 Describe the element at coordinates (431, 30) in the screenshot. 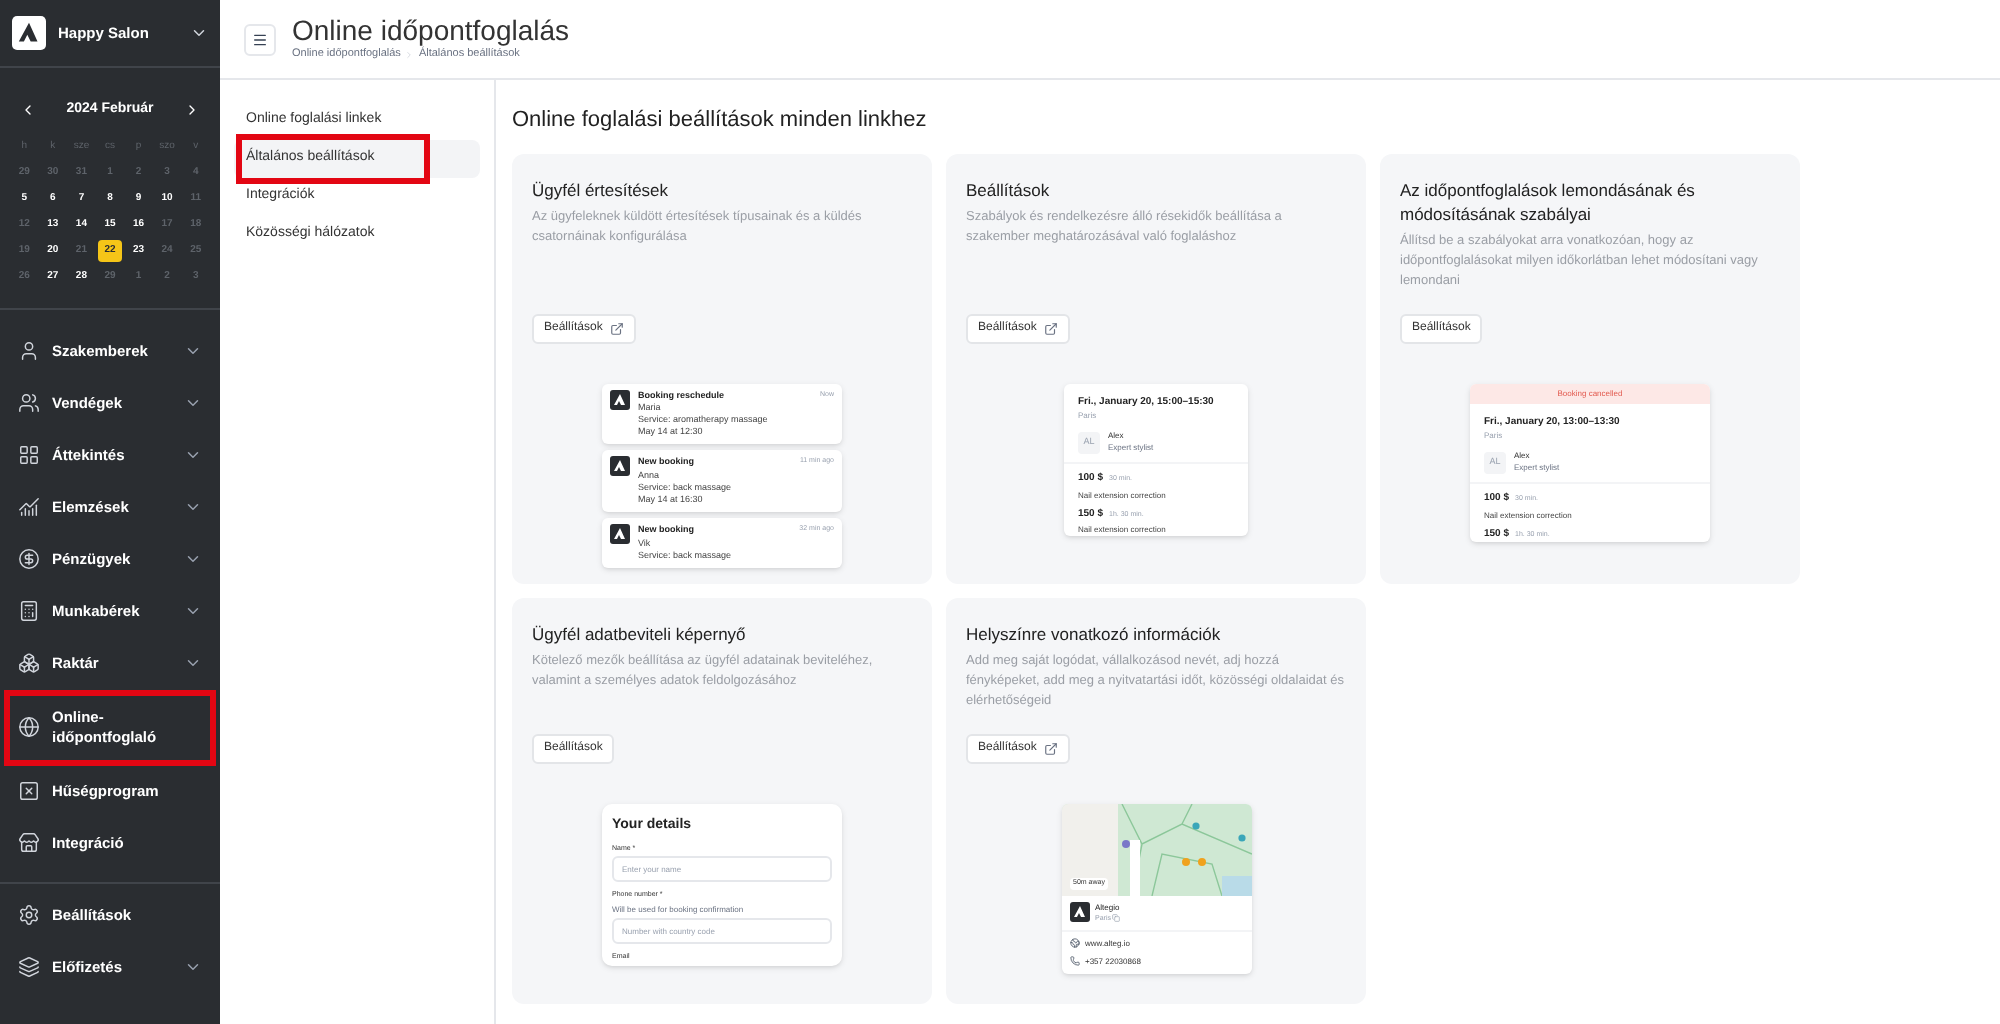

I see `page-title: Online időpontfoglalás` at that location.